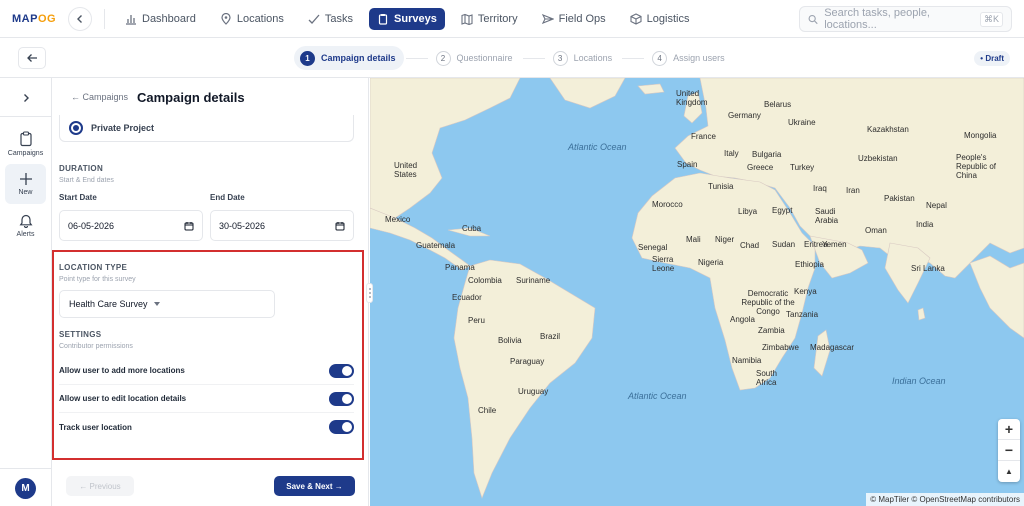  Describe the element at coordinates (226, 18) in the screenshot. I see `pin-icon` at that location.